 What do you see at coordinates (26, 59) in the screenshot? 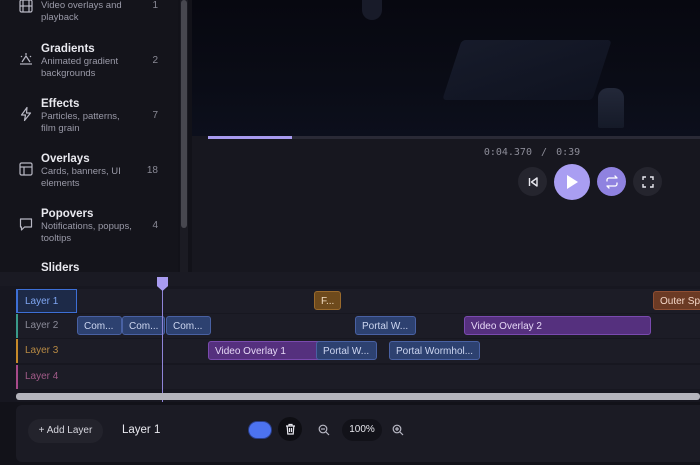
I see `gradient-icon` at bounding box center [26, 59].